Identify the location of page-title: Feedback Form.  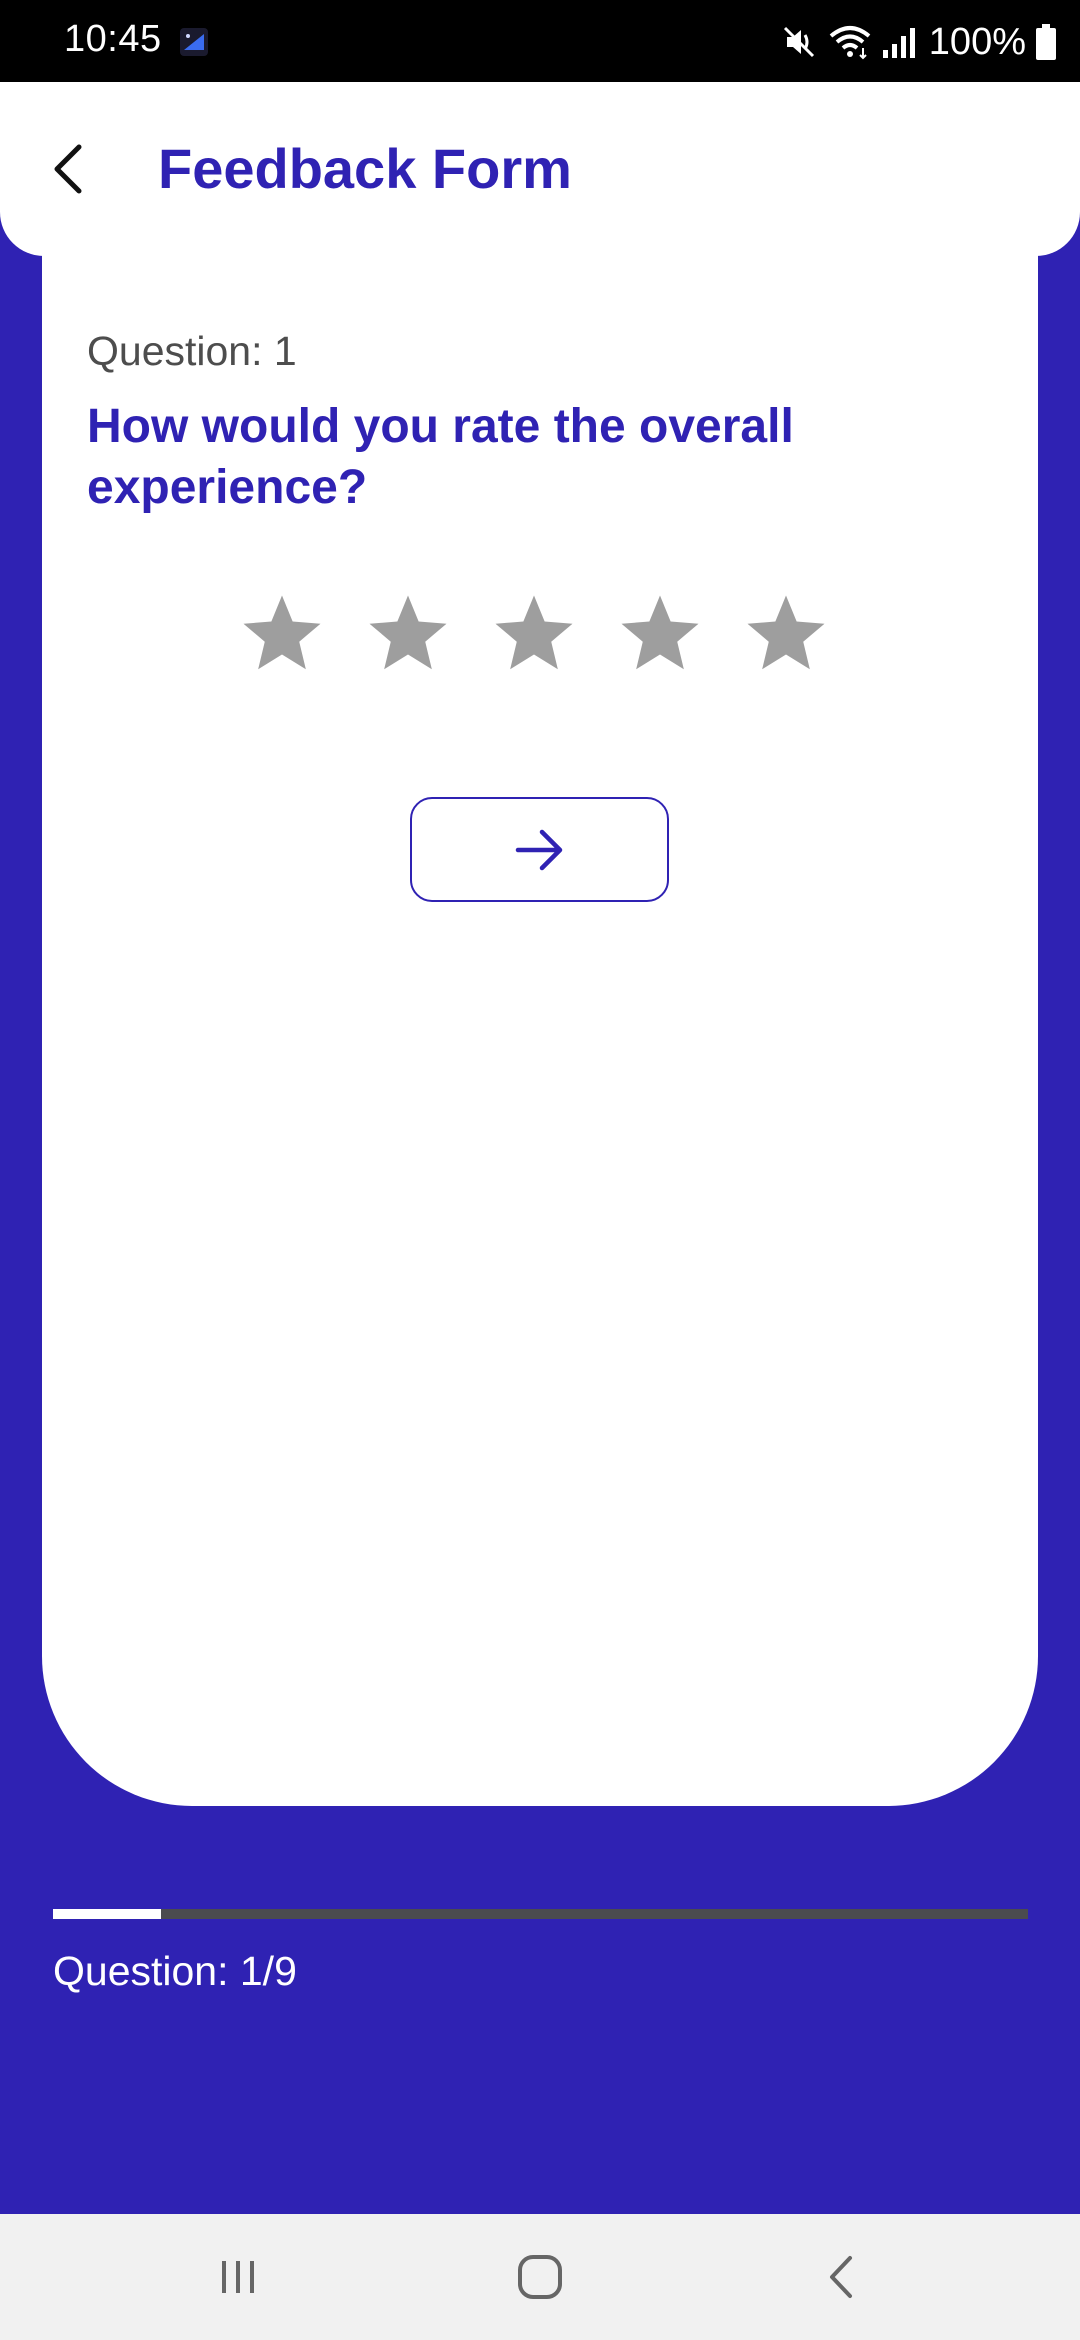
(365, 168).